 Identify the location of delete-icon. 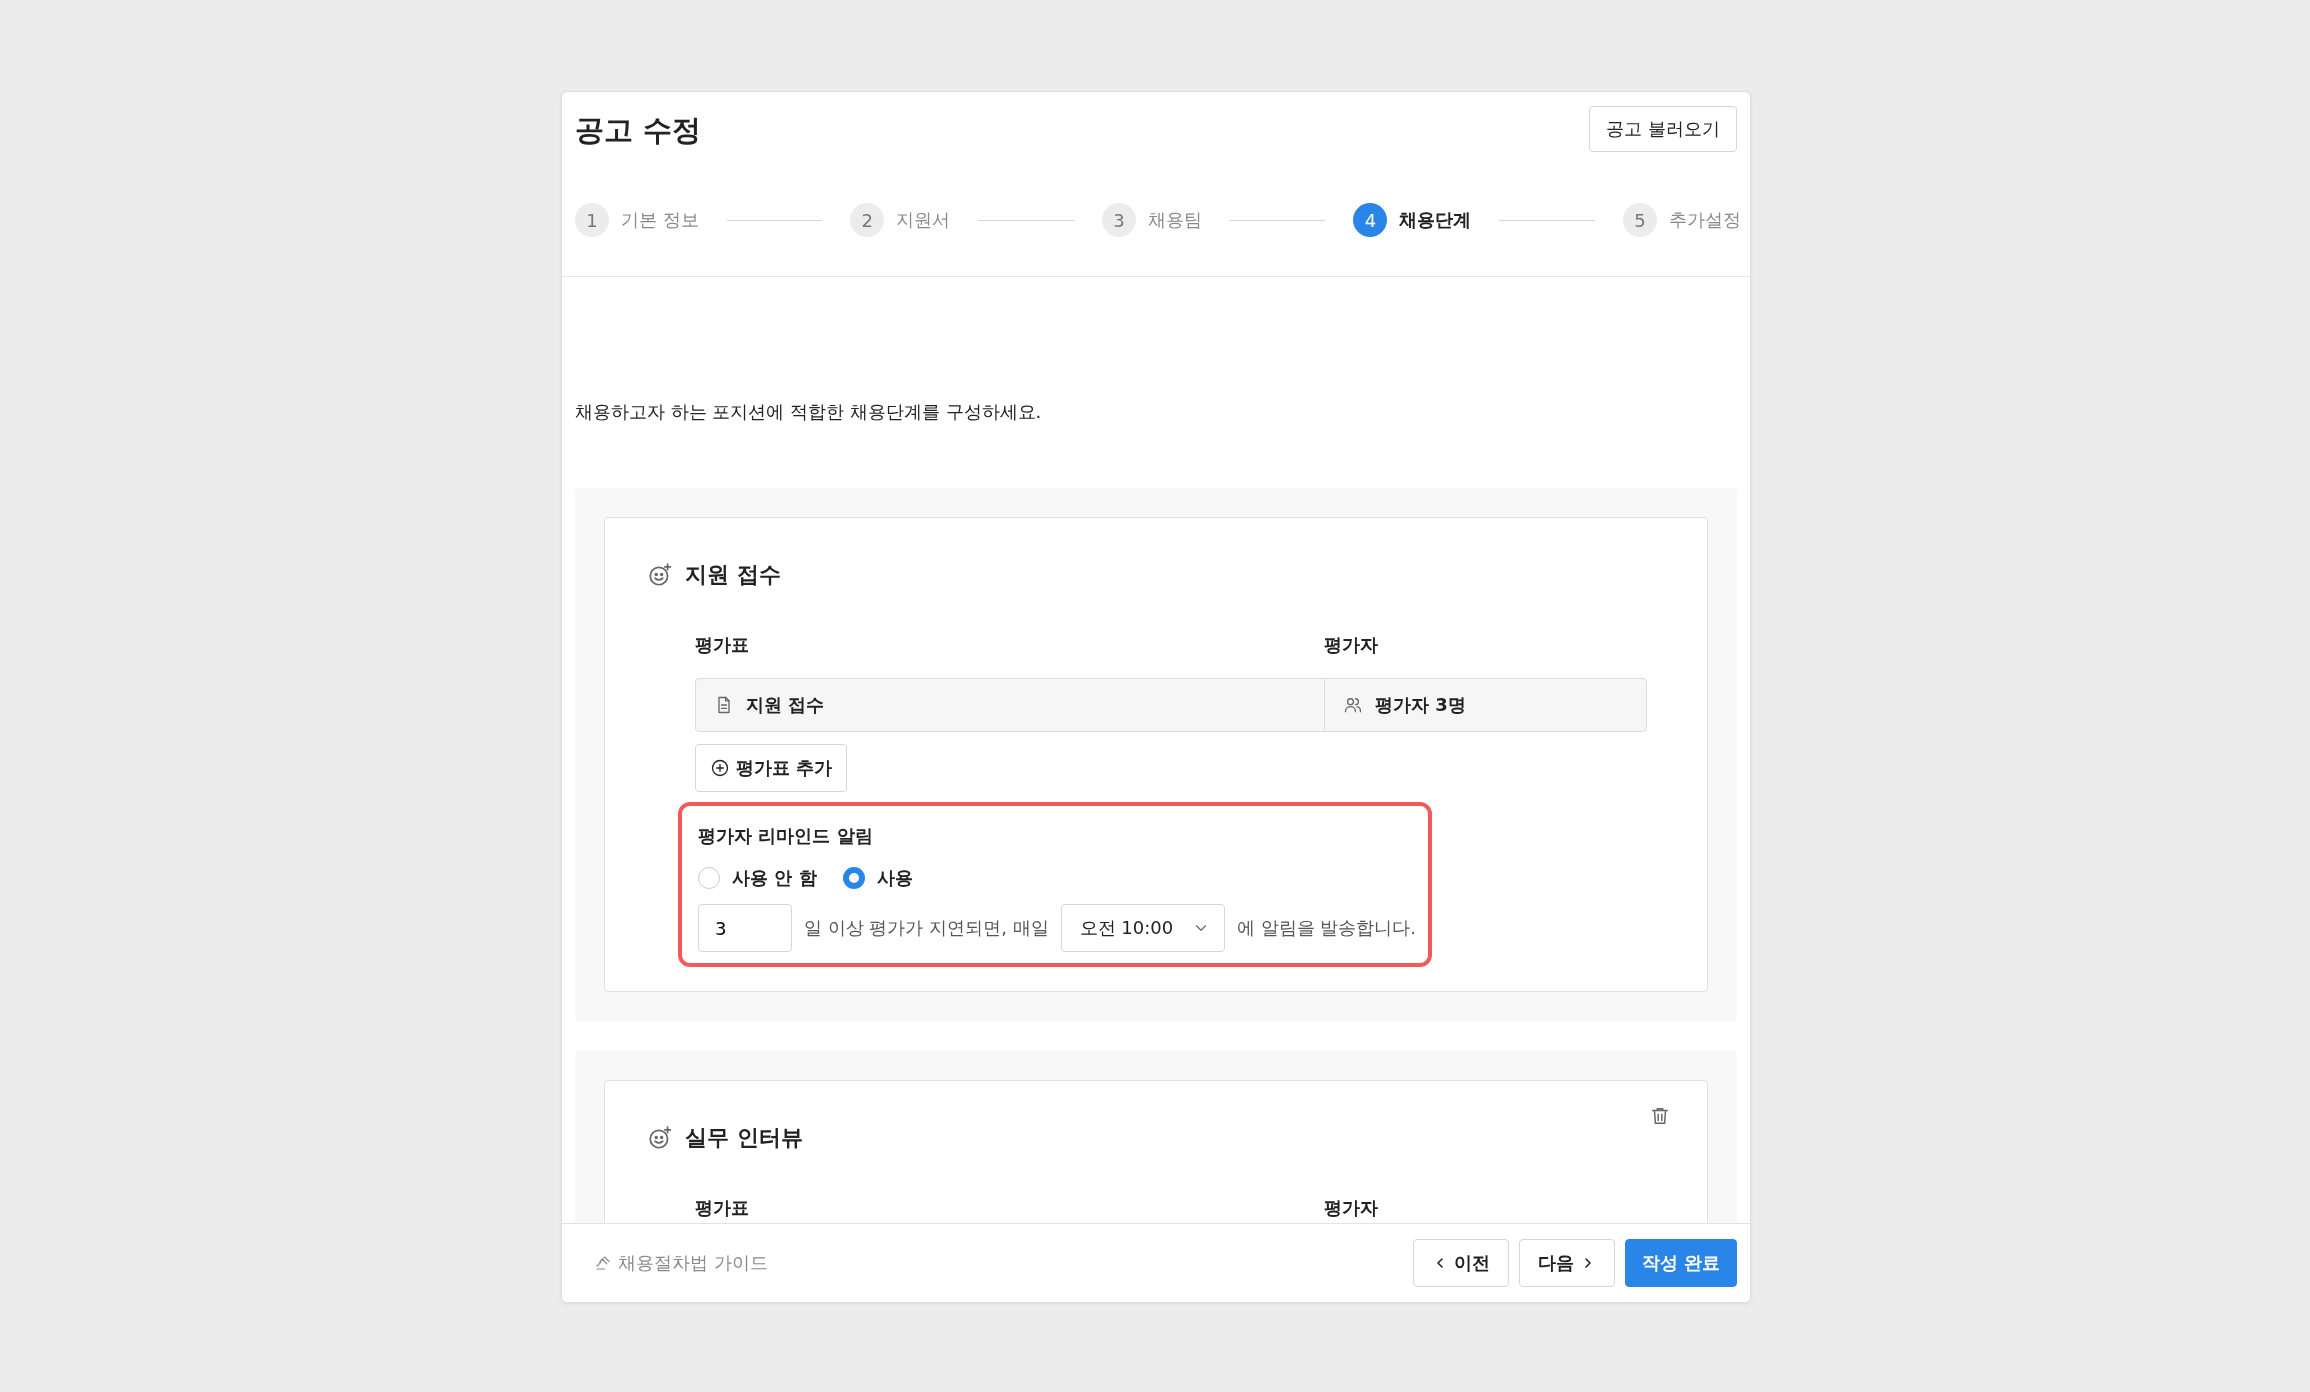
(1660, 1116).